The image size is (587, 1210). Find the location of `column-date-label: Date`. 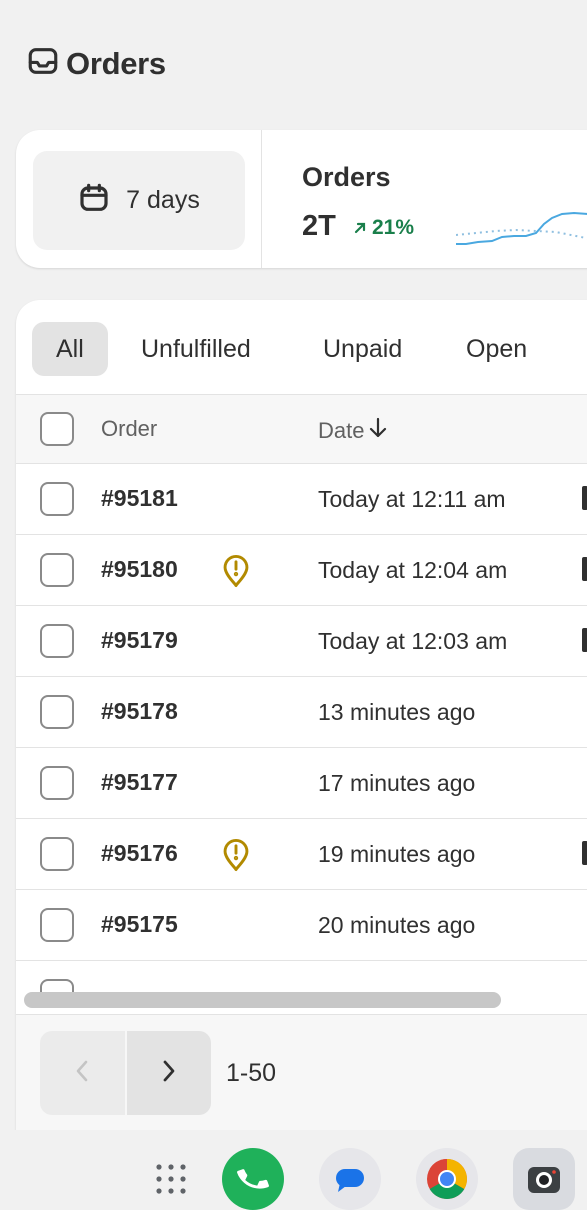

column-date-label: Date is located at coordinates (341, 430).